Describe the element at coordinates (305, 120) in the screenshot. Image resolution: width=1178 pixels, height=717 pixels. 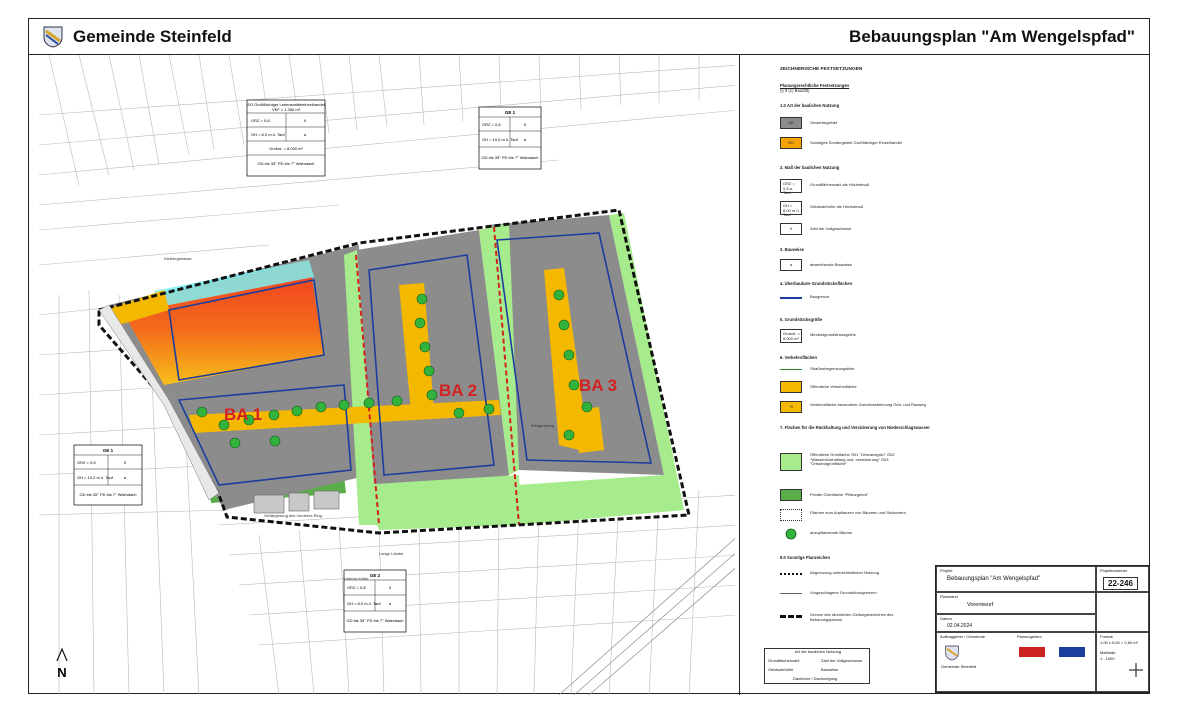
I see `key-so-floors: II` at that location.